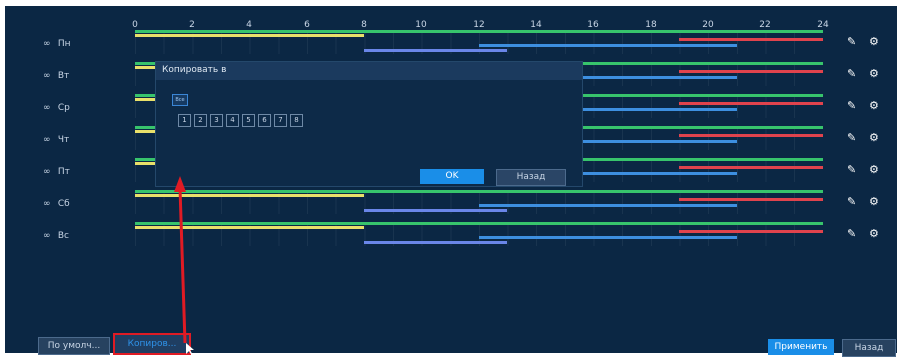 The image size is (902, 357). Describe the element at coordinates (56, 204) in the screenshot. I see `day-label: ∞ Сб` at that location.